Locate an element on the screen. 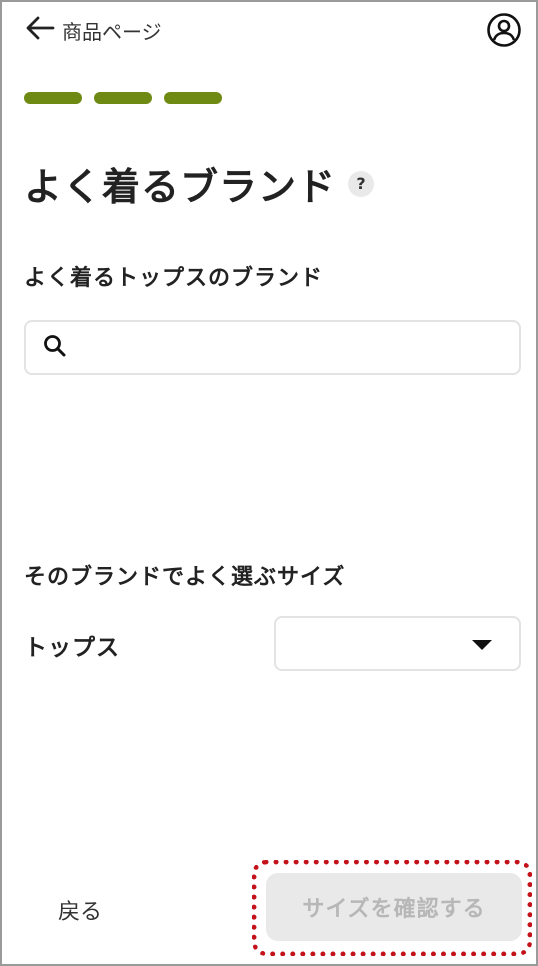 The height and width of the screenshot is (966, 538). tops-size-label: トップス is located at coordinates (72, 648).